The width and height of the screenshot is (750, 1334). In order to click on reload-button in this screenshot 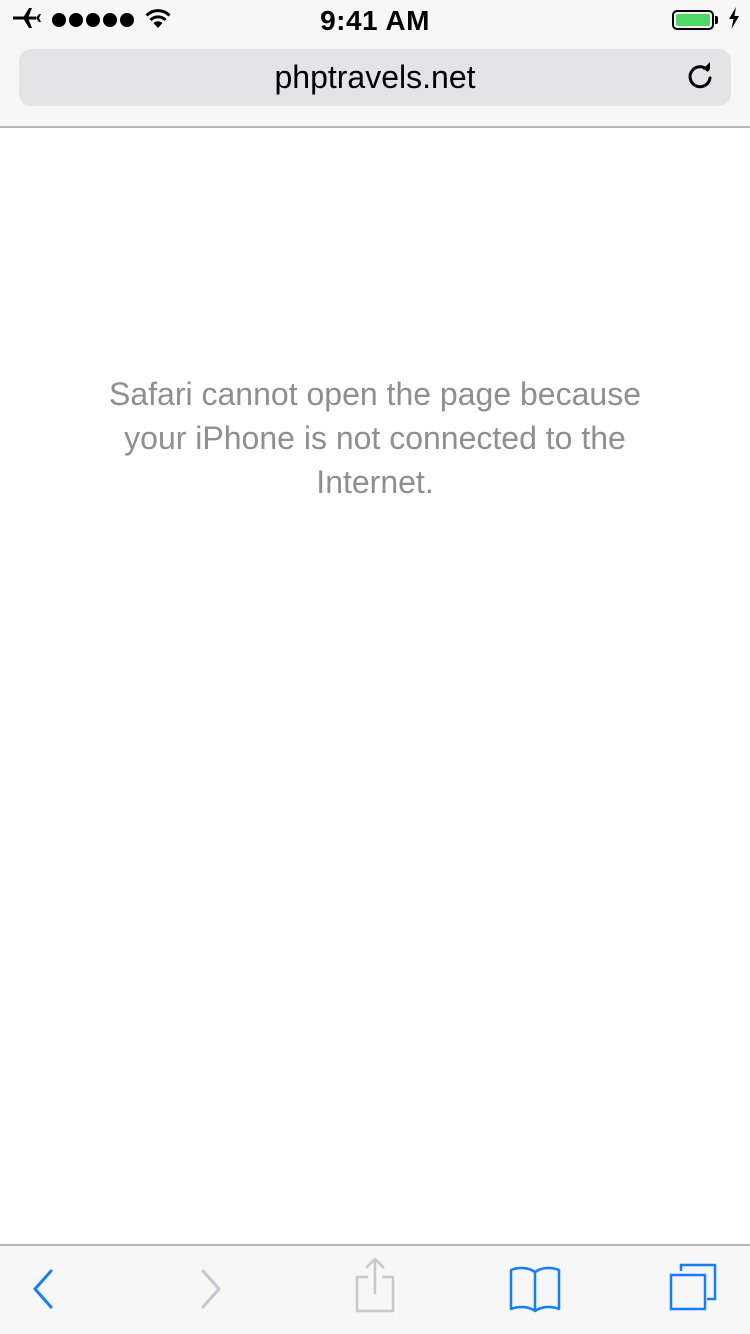, I will do `click(700, 78)`.